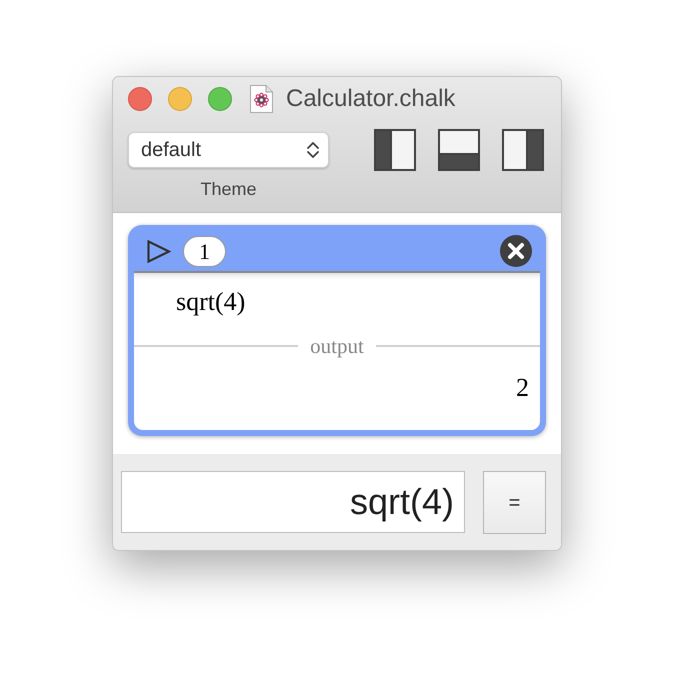 This screenshot has width=674, height=700. I want to click on window-title: Calculator.chalk, so click(371, 98).